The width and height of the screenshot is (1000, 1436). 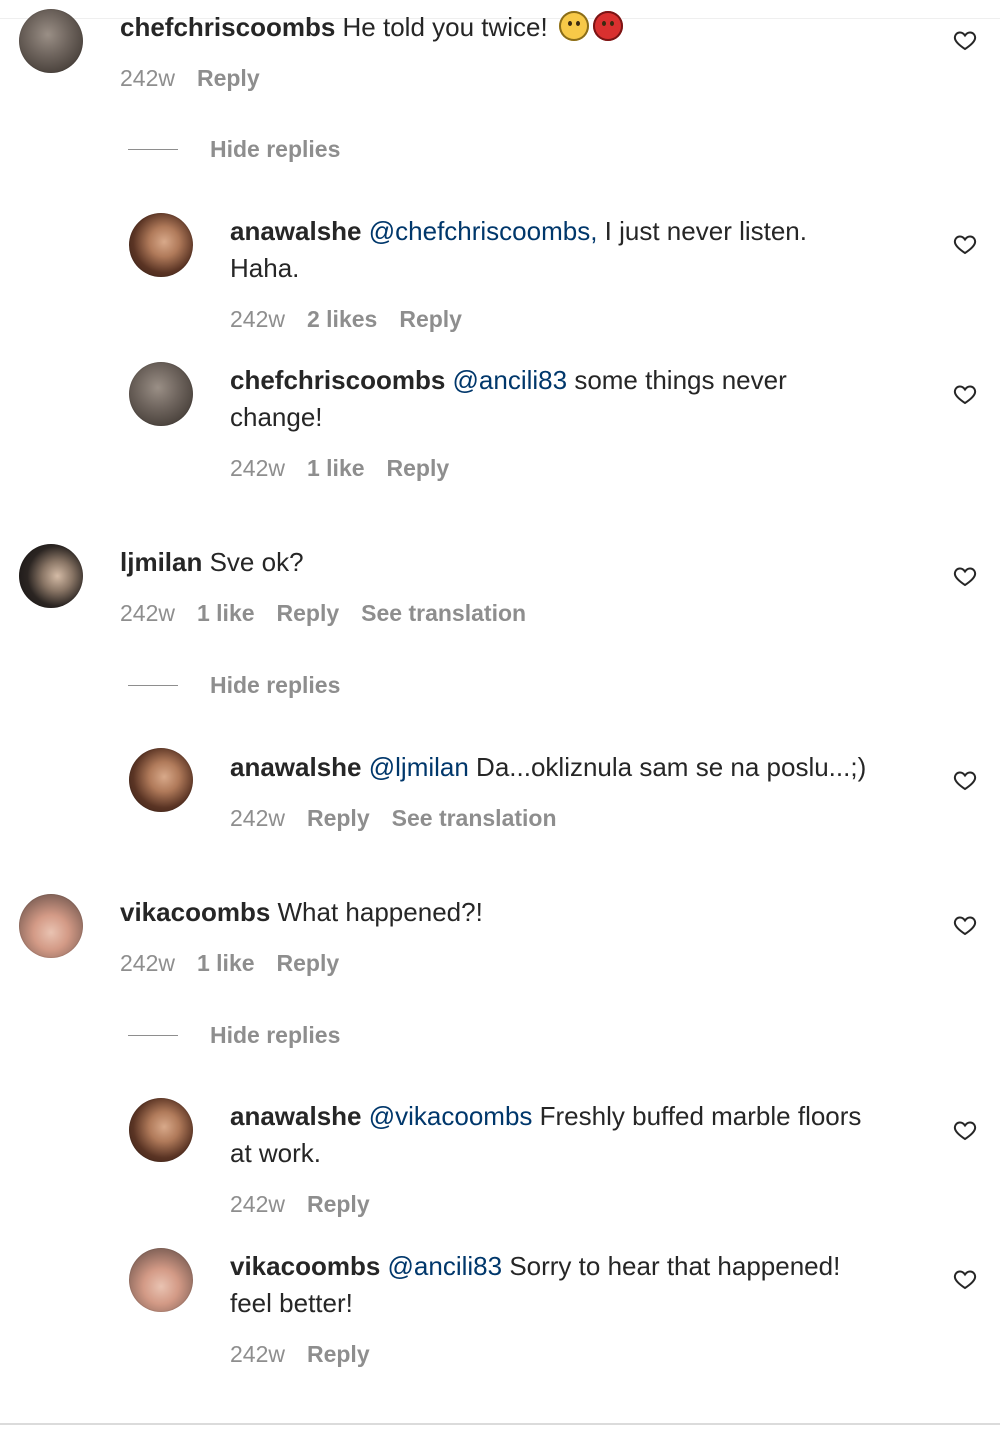 I want to click on likes-count: 2 likes, so click(x=342, y=319).